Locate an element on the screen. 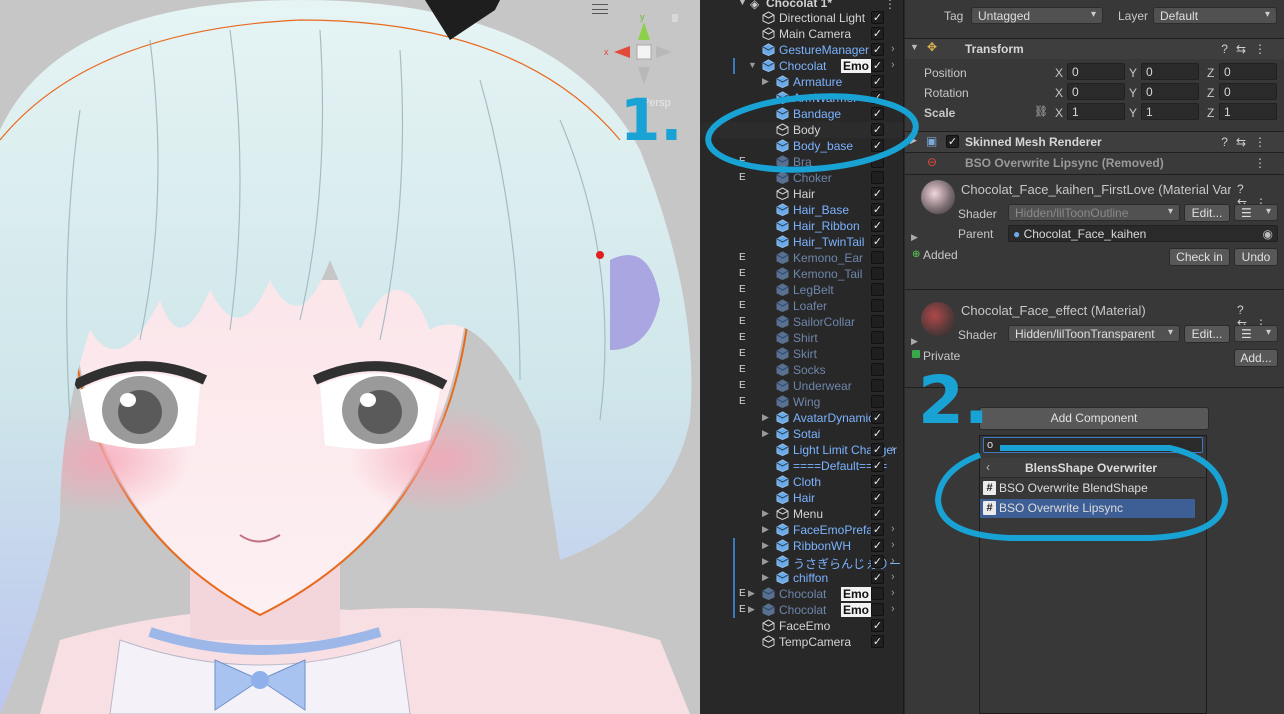 This screenshot has height=714, width=1284. hierarchy-row: E Choker ✓ is located at coordinates (801, 178).